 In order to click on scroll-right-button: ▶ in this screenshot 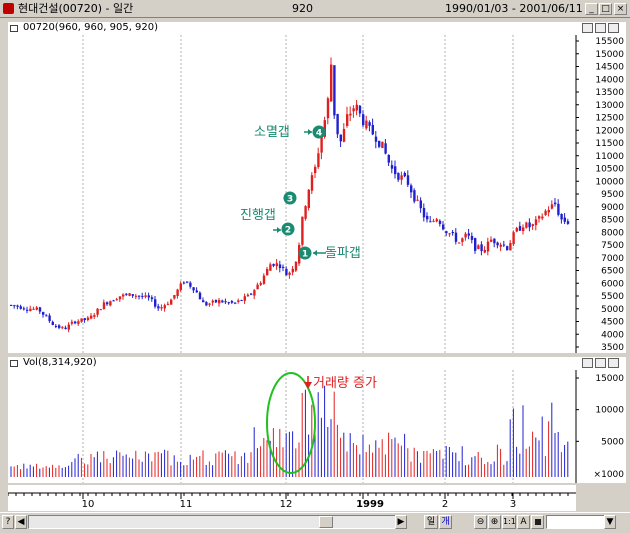, I will do `click(401, 522)`.